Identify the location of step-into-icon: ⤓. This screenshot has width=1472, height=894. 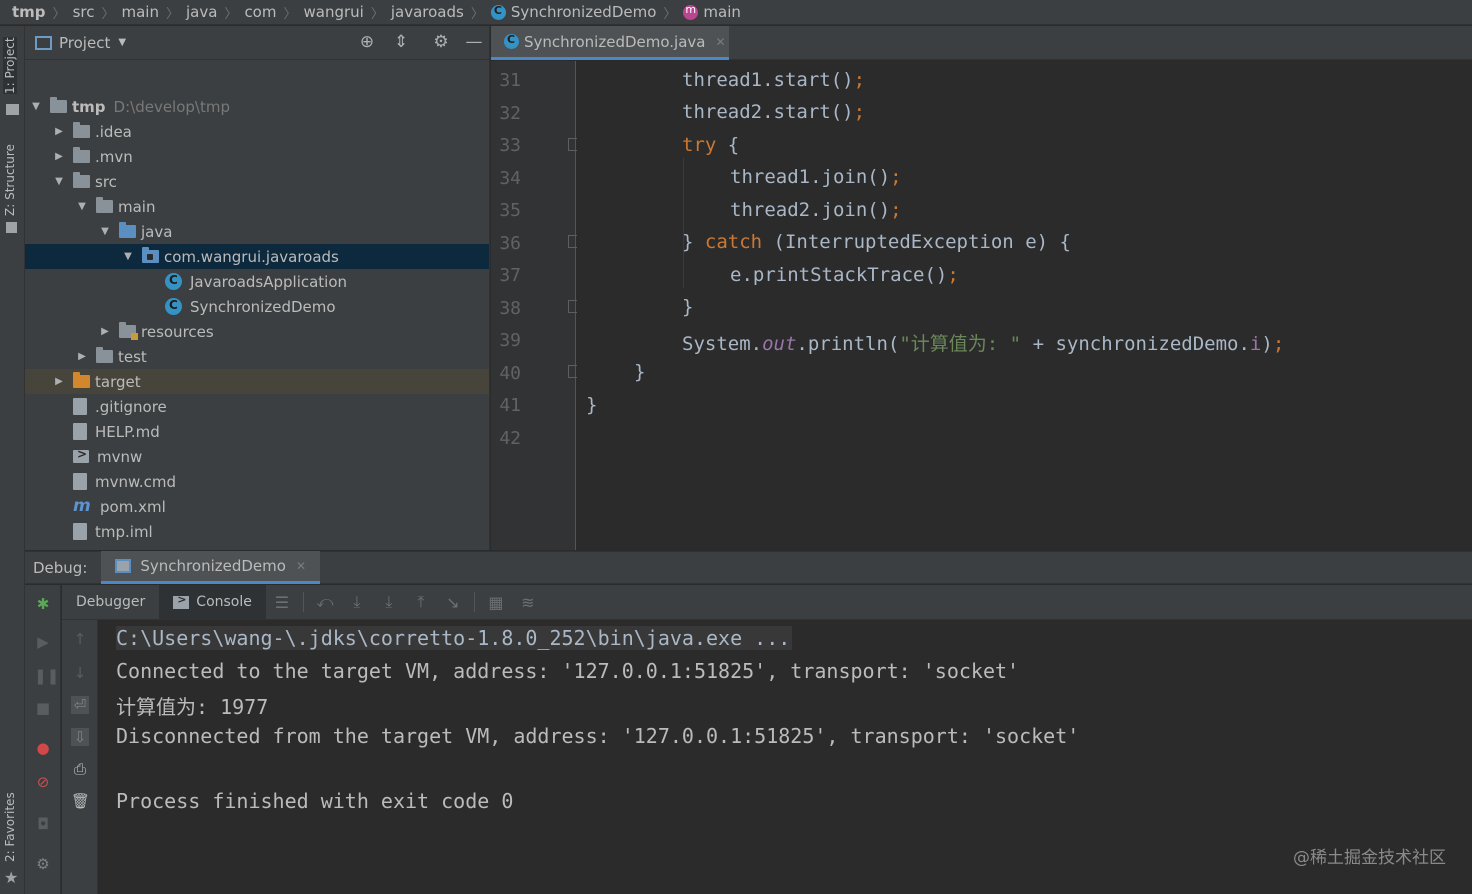
(389, 602).